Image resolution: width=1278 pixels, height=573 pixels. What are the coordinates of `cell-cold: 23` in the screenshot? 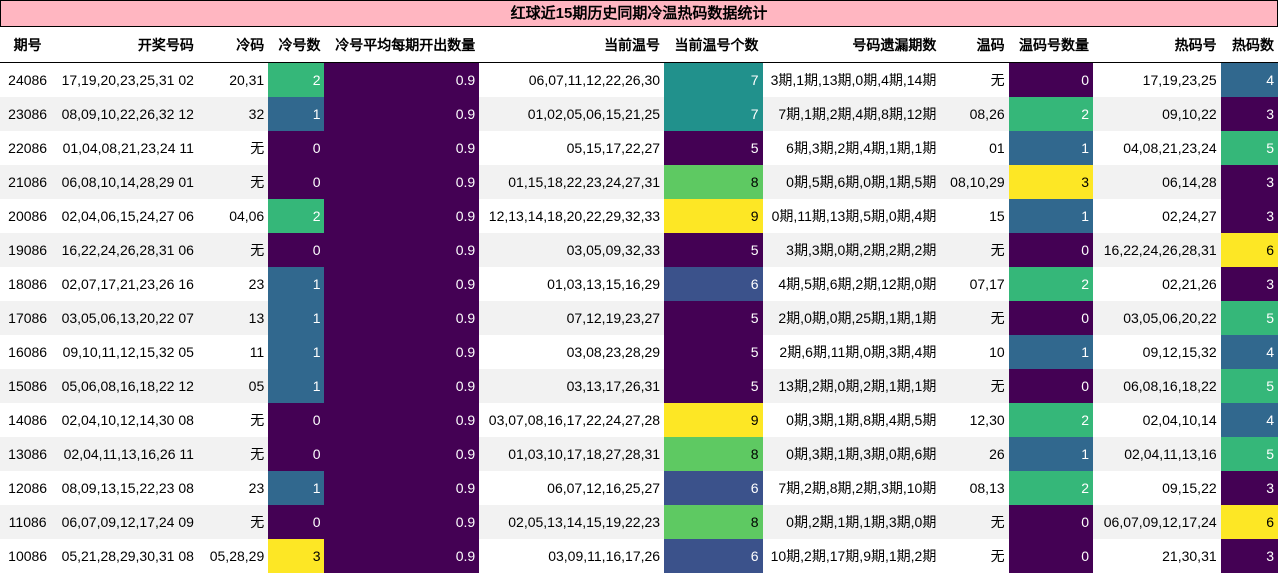 It's located at (233, 284).